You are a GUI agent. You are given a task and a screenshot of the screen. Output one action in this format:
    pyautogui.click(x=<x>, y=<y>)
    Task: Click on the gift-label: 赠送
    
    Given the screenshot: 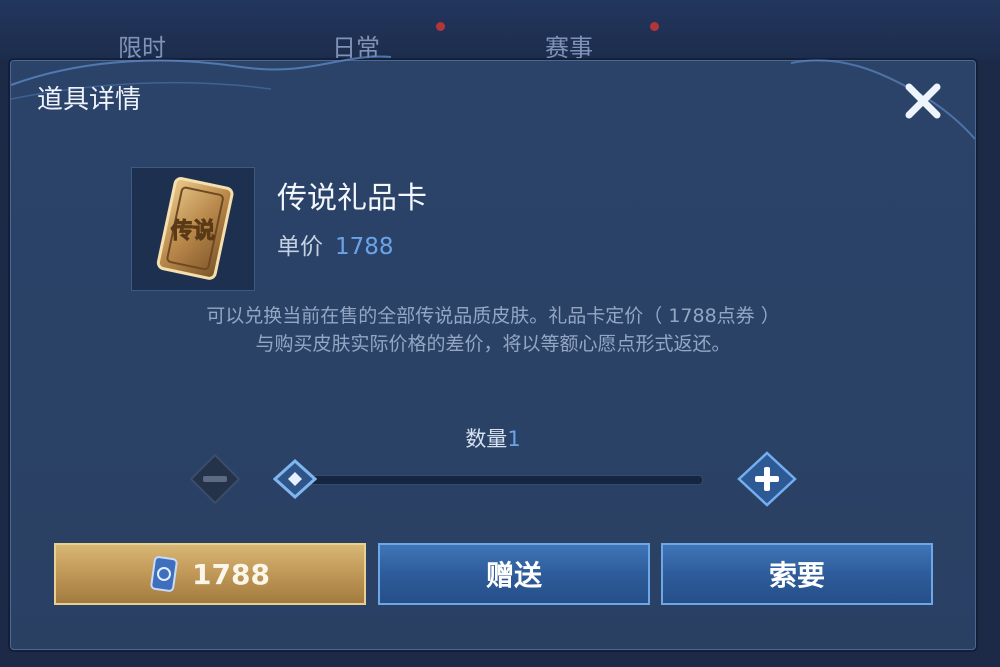 What is the action you would take?
    pyautogui.click(x=513, y=575)
    